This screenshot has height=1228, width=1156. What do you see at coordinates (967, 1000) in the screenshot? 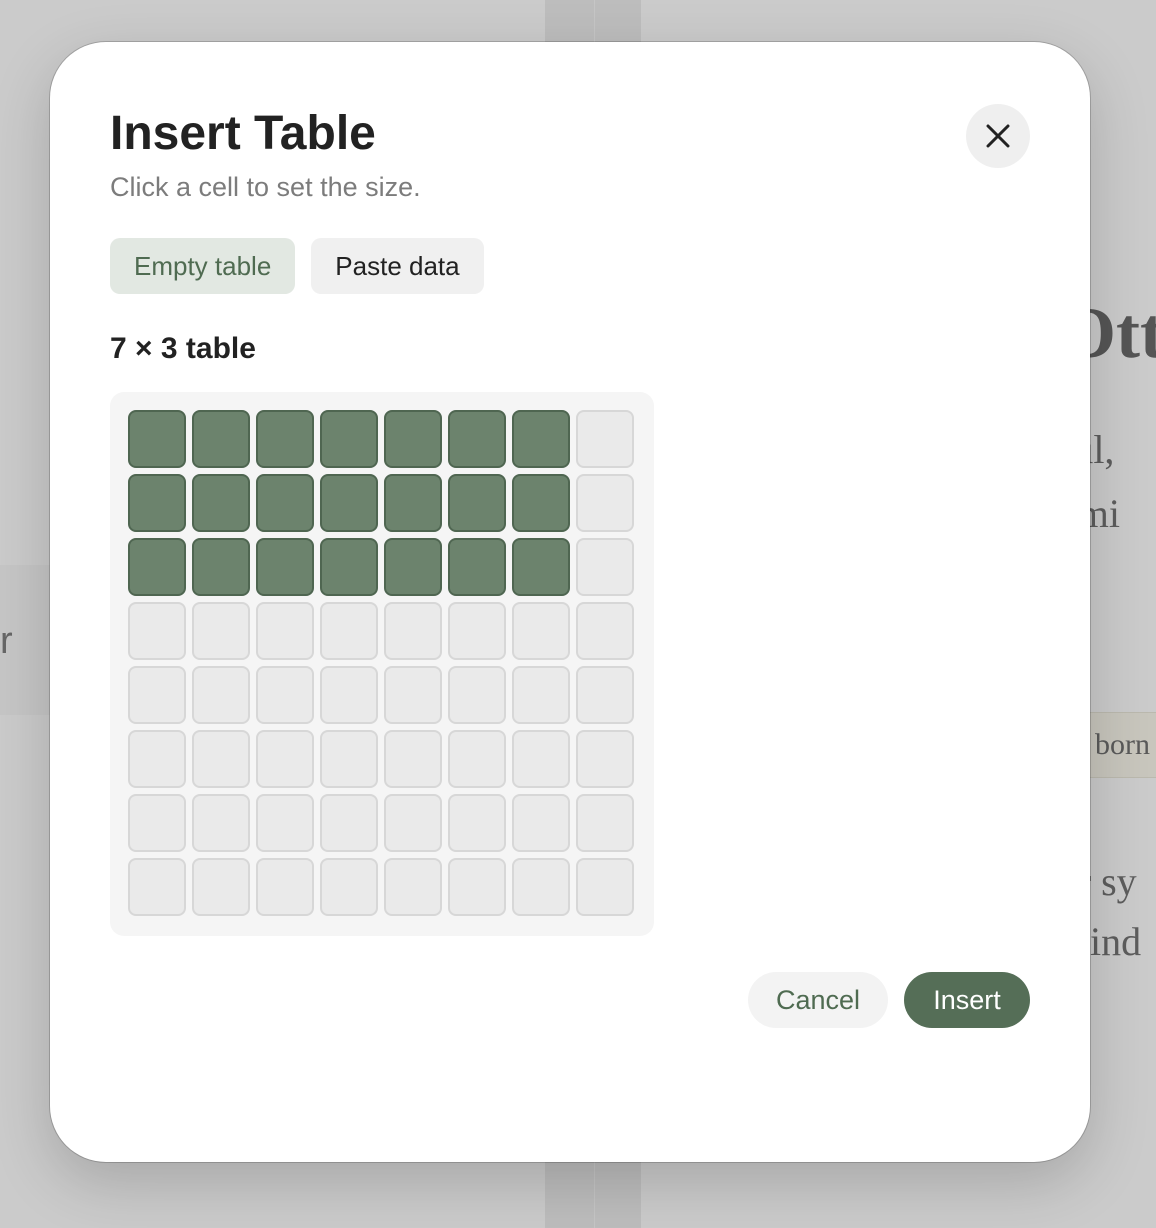
I see `insert-button: Insert` at bounding box center [967, 1000].